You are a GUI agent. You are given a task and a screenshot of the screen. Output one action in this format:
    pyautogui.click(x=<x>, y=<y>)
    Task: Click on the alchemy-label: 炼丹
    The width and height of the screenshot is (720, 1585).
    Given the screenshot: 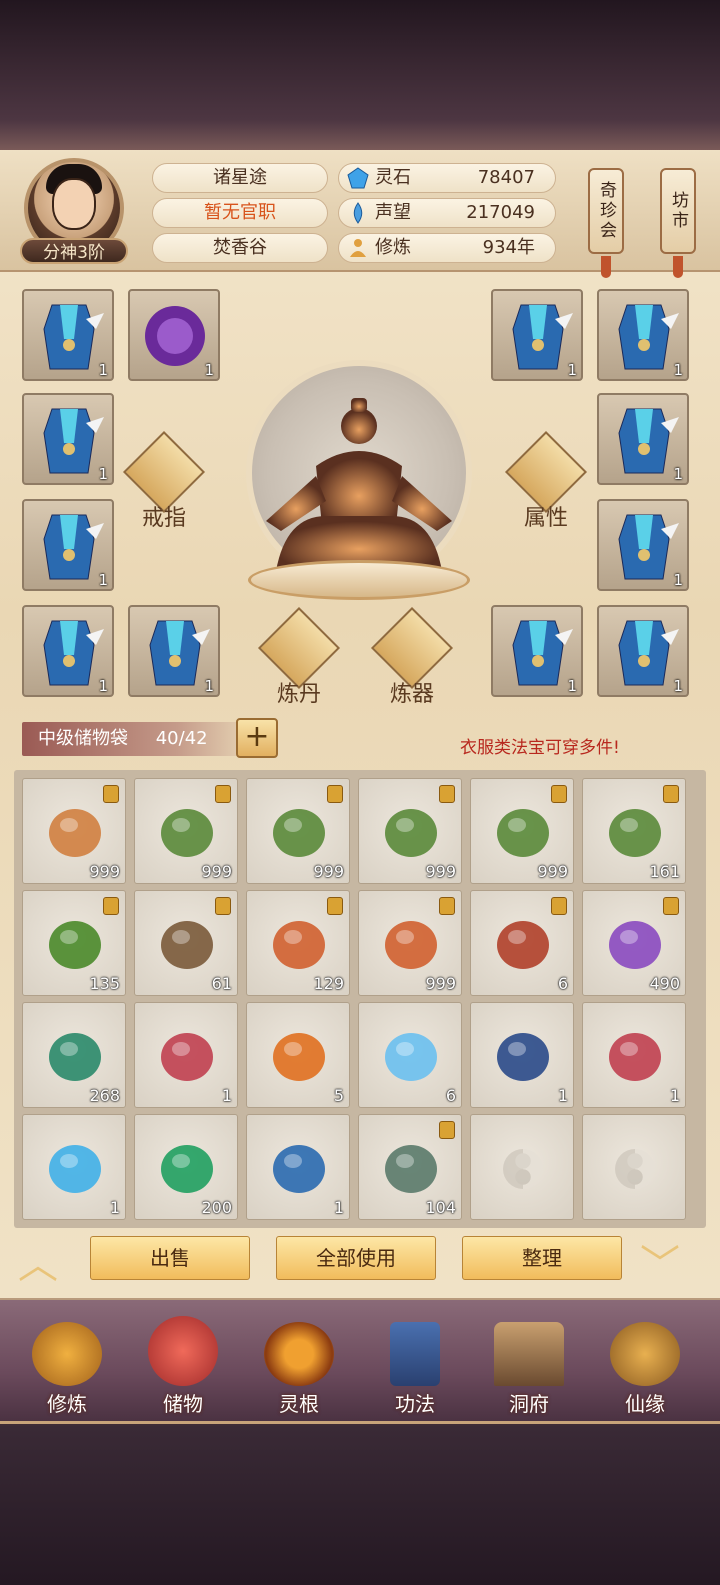 What is the action you would take?
    pyautogui.click(x=299, y=692)
    